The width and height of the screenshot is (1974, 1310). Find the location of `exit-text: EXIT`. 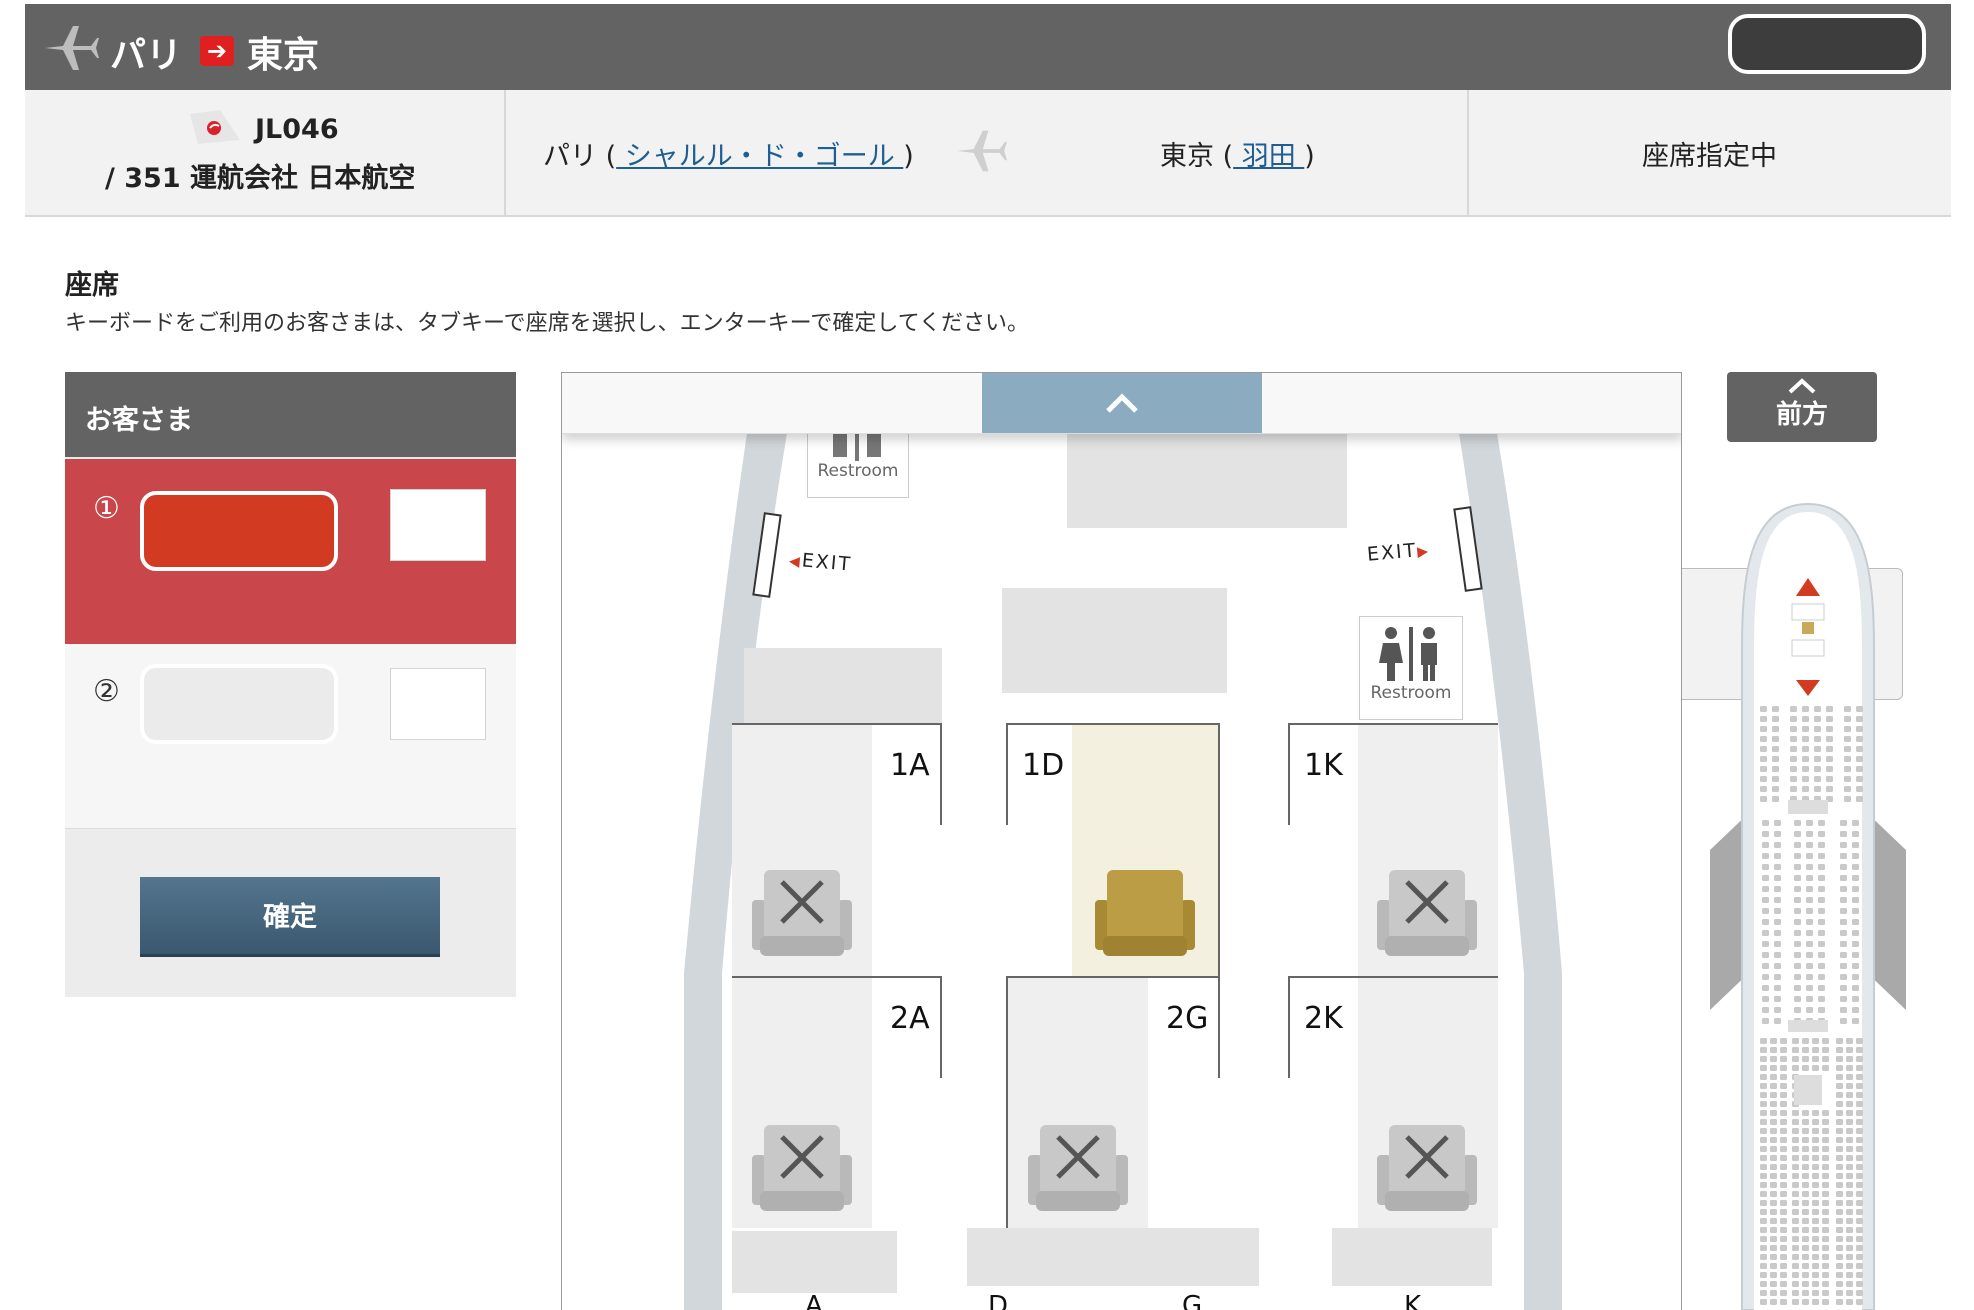

exit-text: EXIT is located at coordinates (1392, 552).